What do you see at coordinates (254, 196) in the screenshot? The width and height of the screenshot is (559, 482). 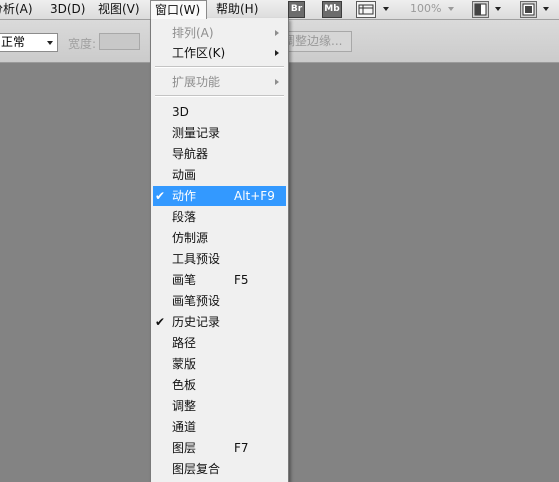 I see `menu-item-shortcut: Alt+F9` at bounding box center [254, 196].